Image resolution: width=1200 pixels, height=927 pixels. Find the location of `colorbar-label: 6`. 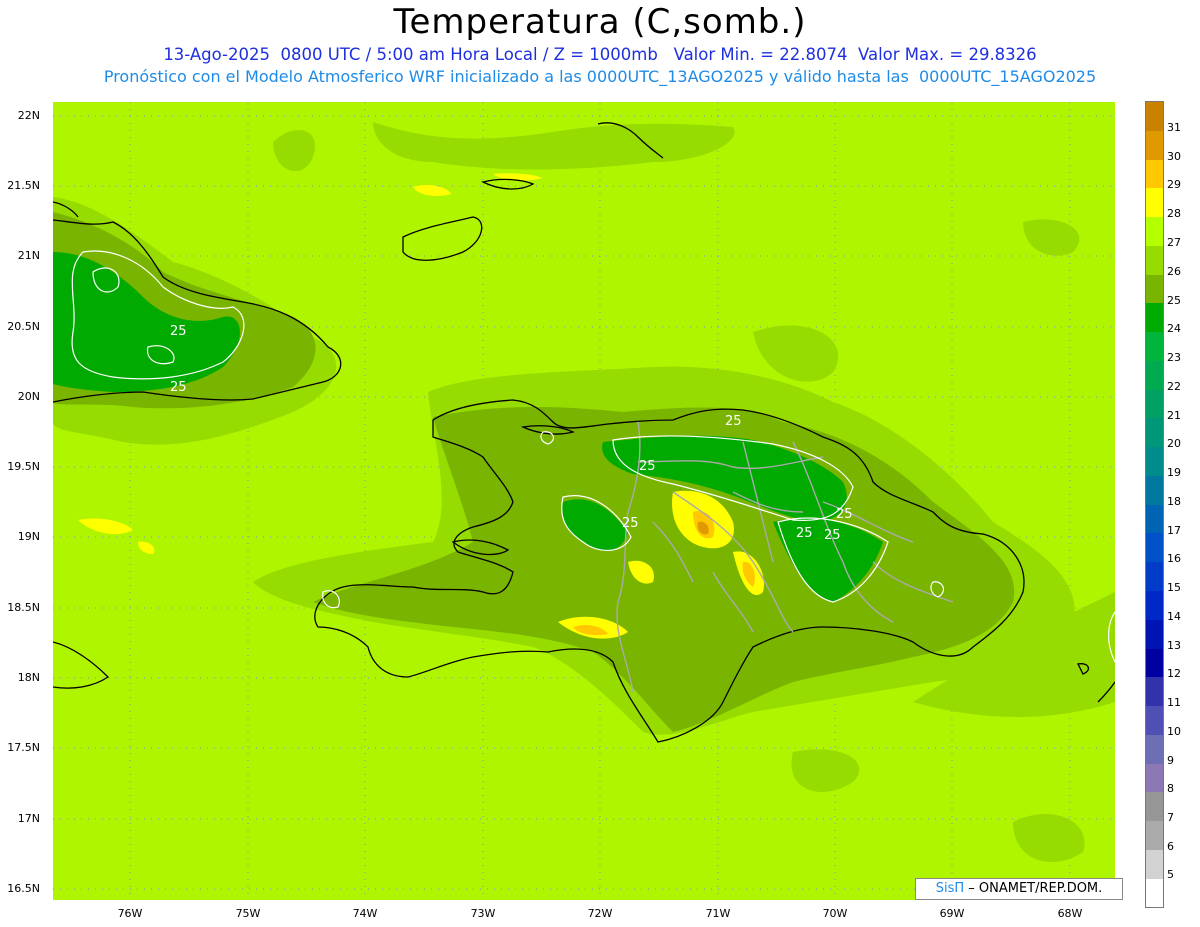

colorbar-label: 6 is located at coordinates (1170, 846).